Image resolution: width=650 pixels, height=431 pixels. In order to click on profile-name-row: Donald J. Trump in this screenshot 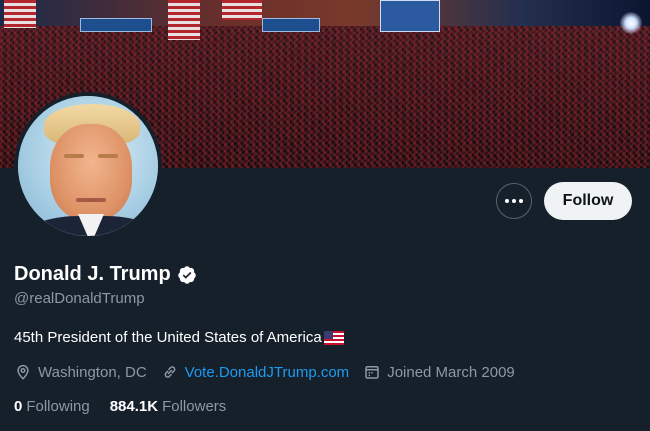, I will do `click(105, 274)`.